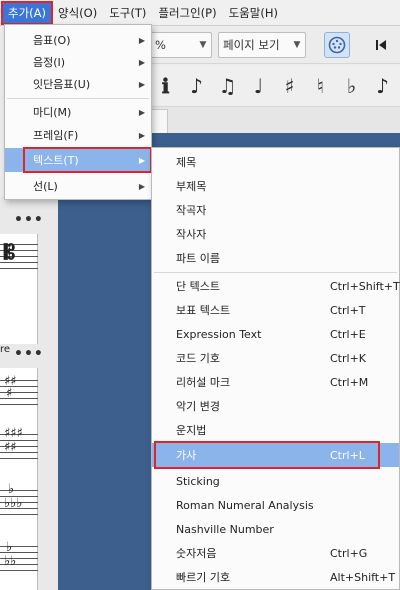 The image size is (400, 590). Describe the element at coordinates (19, 294) in the screenshot. I see `palette-cell-clef: 𝄡 re` at that location.